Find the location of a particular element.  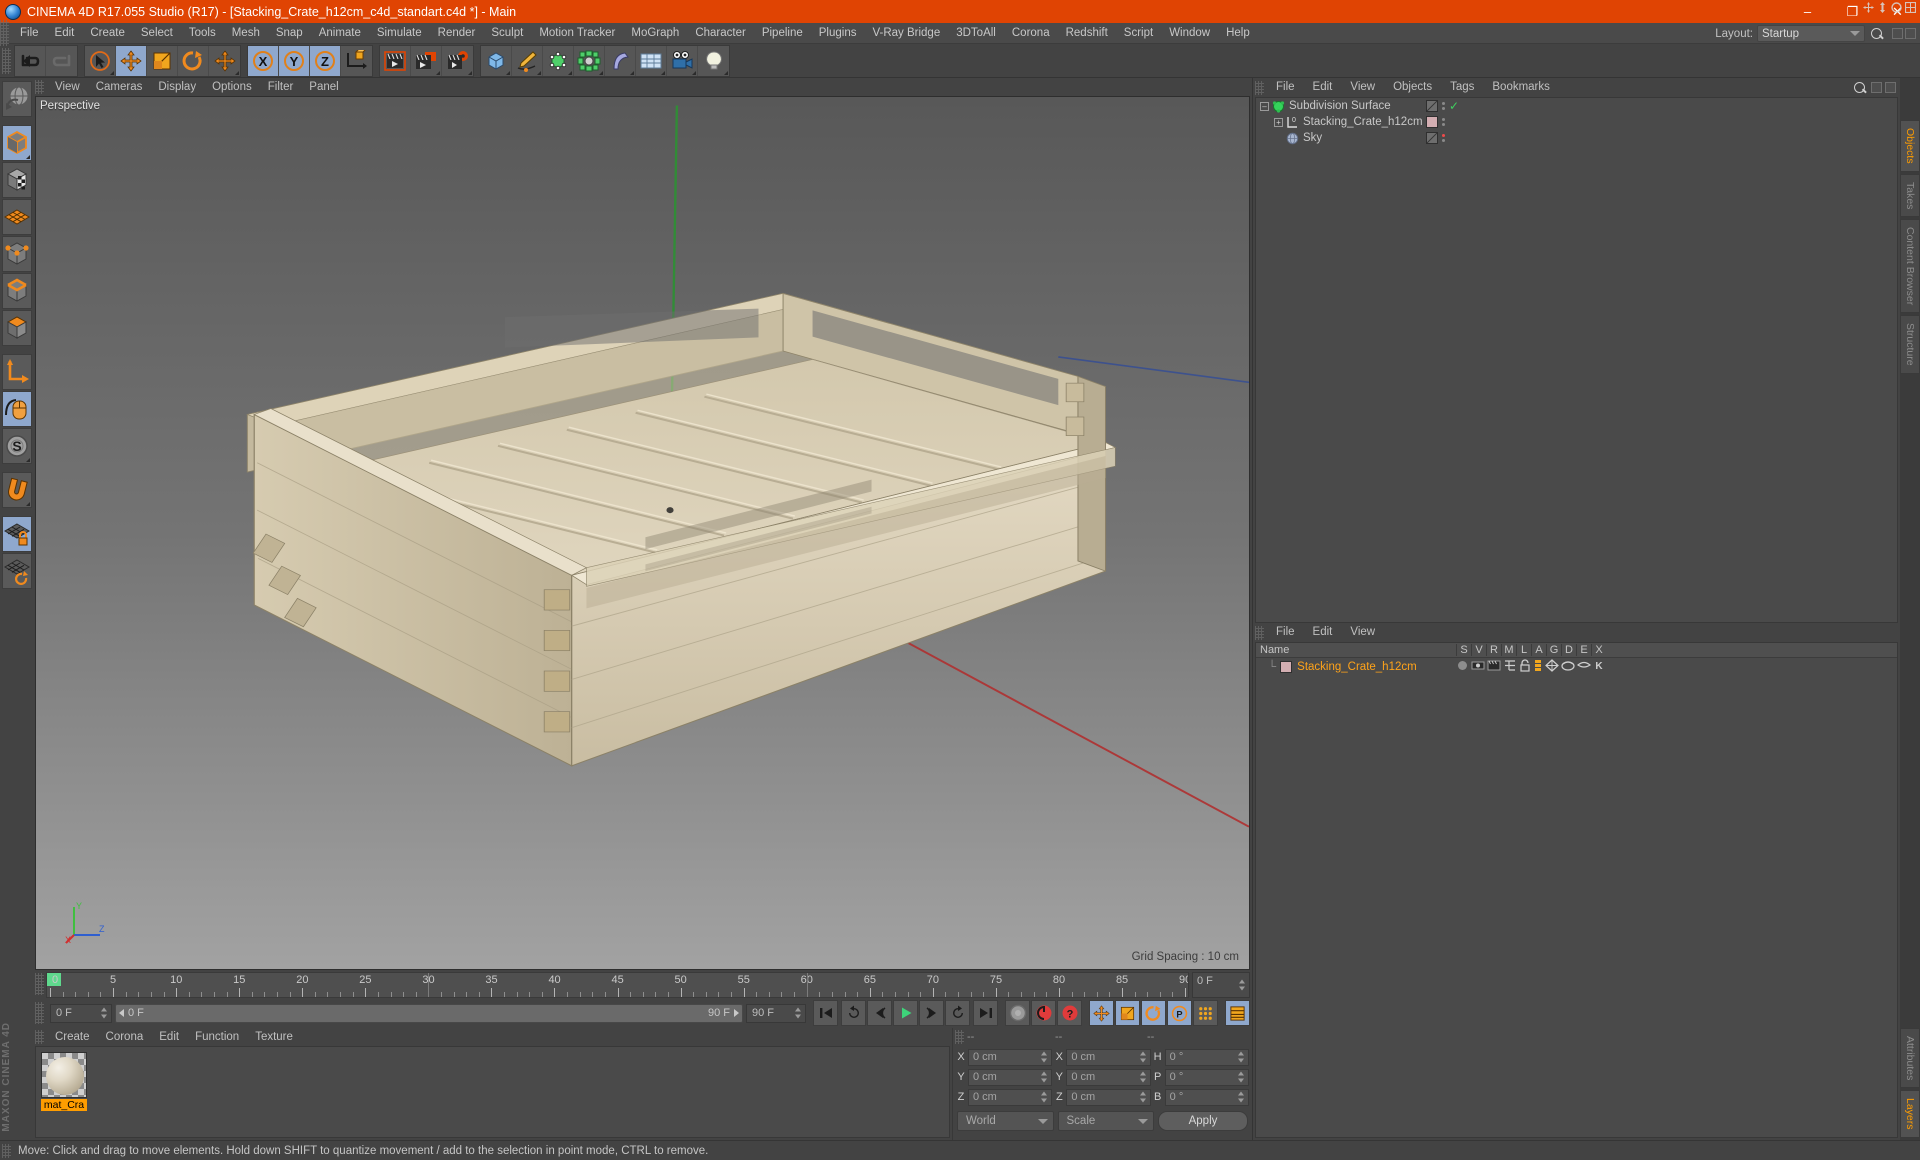

environment-button is located at coordinates (651, 60).